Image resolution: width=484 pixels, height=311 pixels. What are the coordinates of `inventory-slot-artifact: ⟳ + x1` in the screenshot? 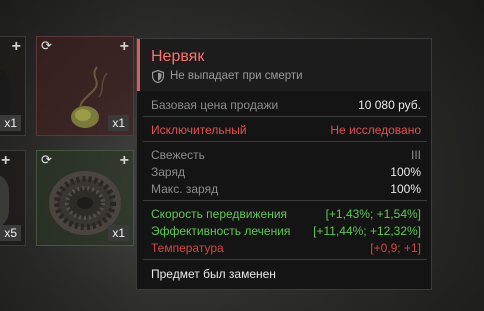 It's located at (85, 198).